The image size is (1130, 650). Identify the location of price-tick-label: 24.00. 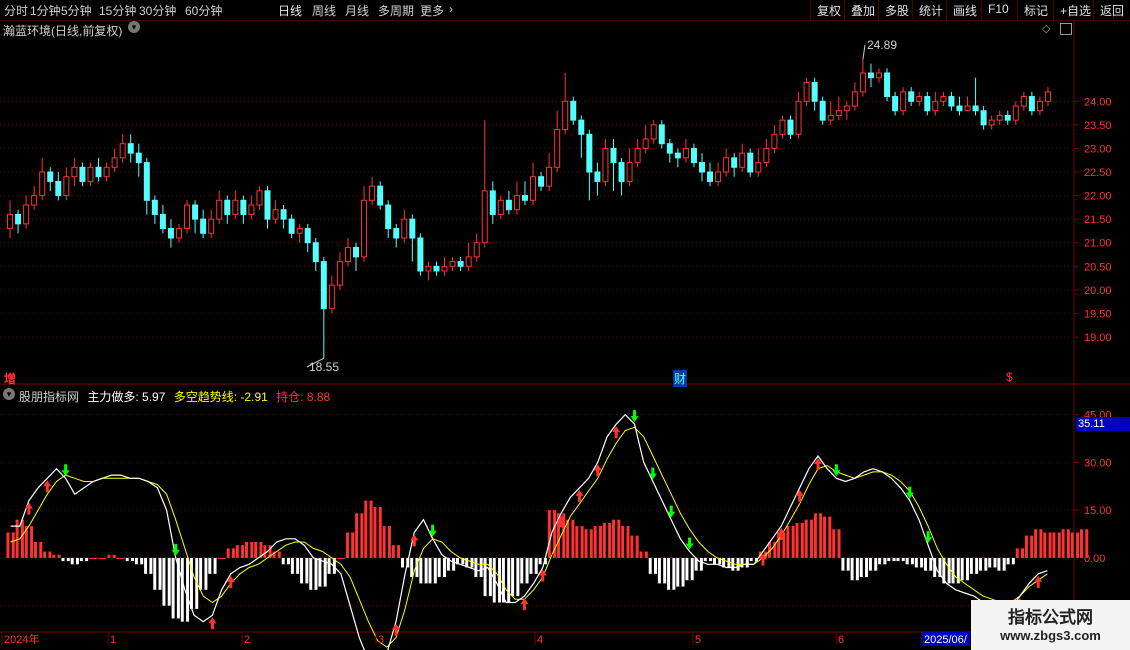
(1098, 102).